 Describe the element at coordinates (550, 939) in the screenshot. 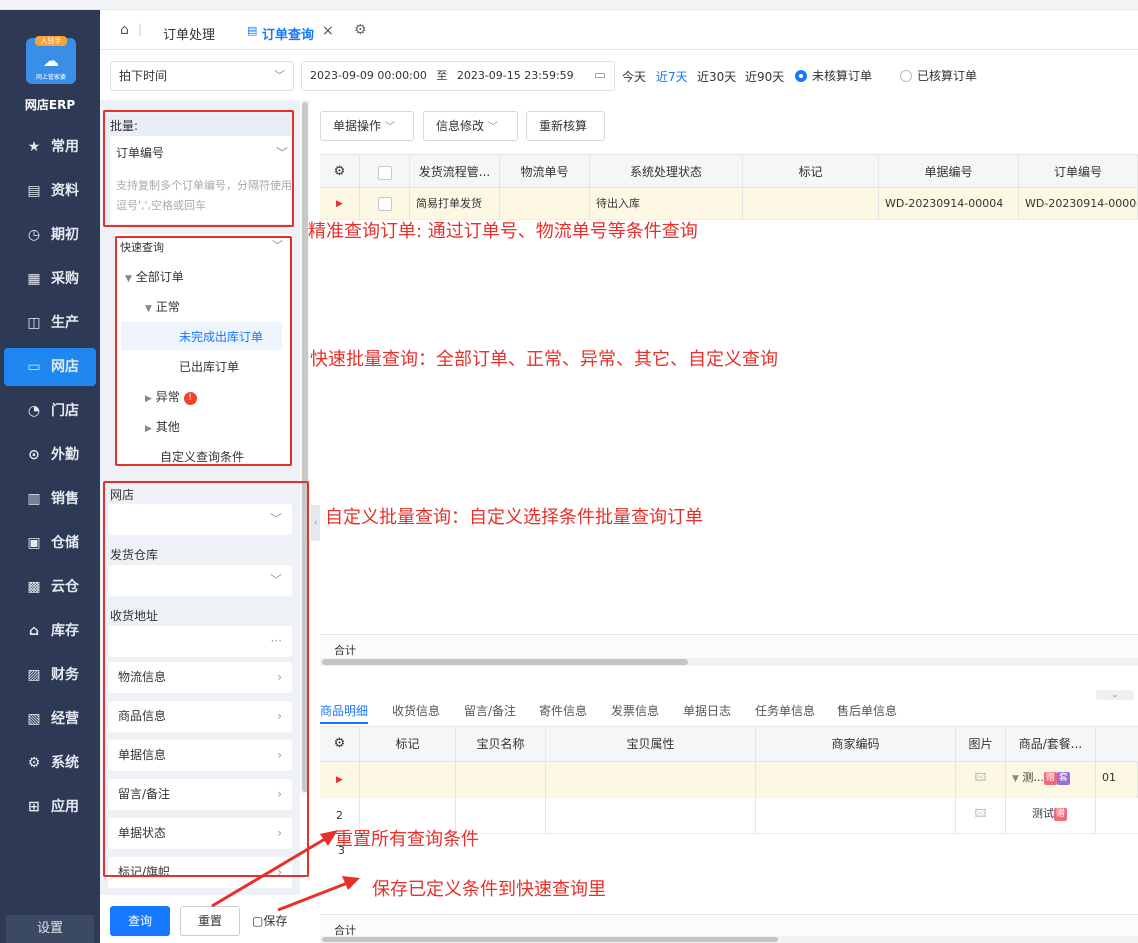

I see `detail-hscroll-thumb` at that location.